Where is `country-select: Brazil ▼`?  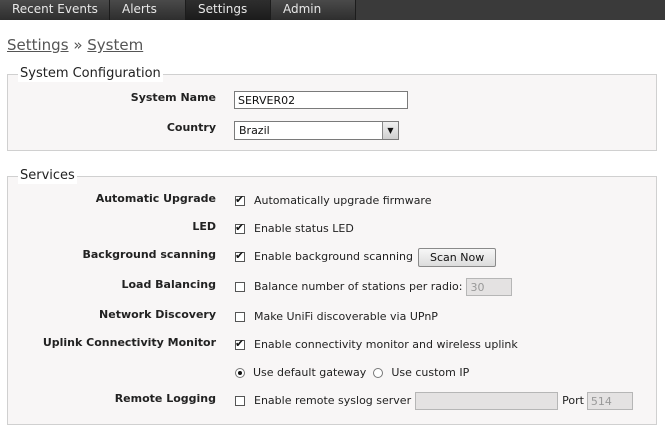 country-select: Brazil ▼ is located at coordinates (316, 130).